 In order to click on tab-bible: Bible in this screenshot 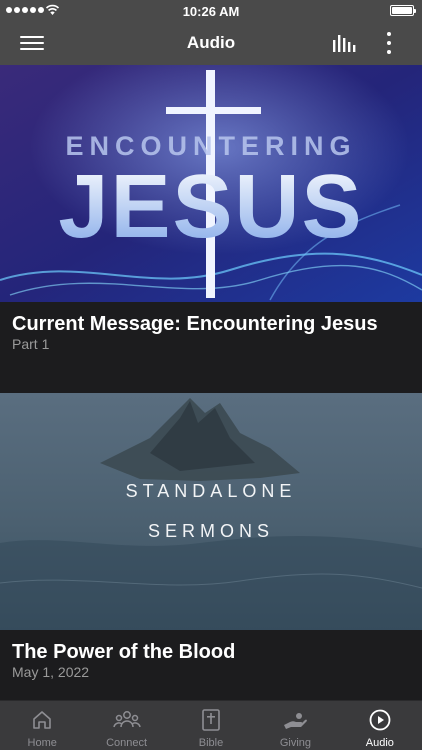, I will do `click(211, 725)`.